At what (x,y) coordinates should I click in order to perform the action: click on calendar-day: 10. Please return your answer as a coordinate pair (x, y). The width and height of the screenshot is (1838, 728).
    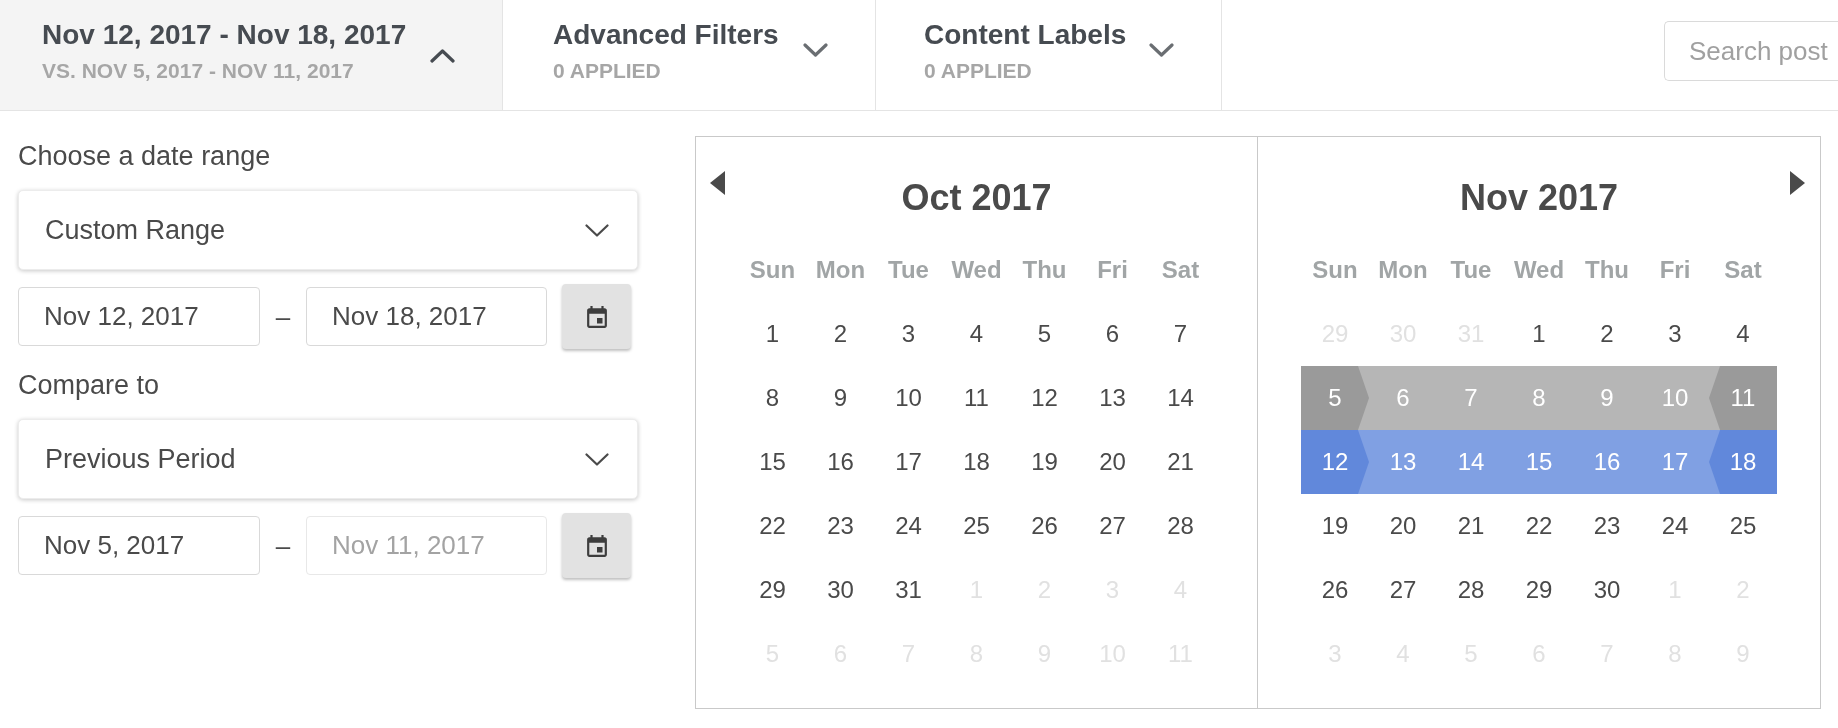
    Looking at the image, I should click on (908, 398).